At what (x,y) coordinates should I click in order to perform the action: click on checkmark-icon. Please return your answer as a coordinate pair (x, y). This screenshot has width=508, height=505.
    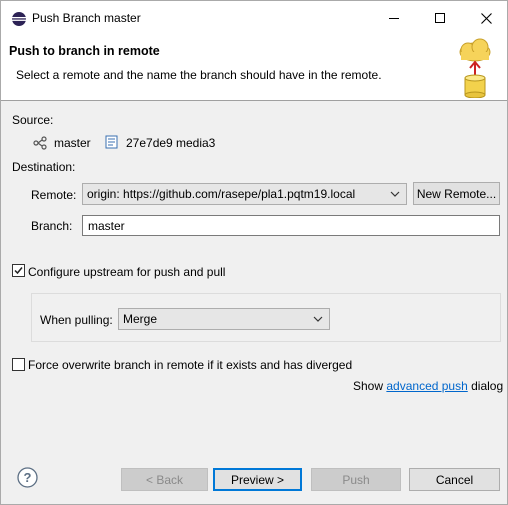
    Looking at the image, I should click on (18, 271).